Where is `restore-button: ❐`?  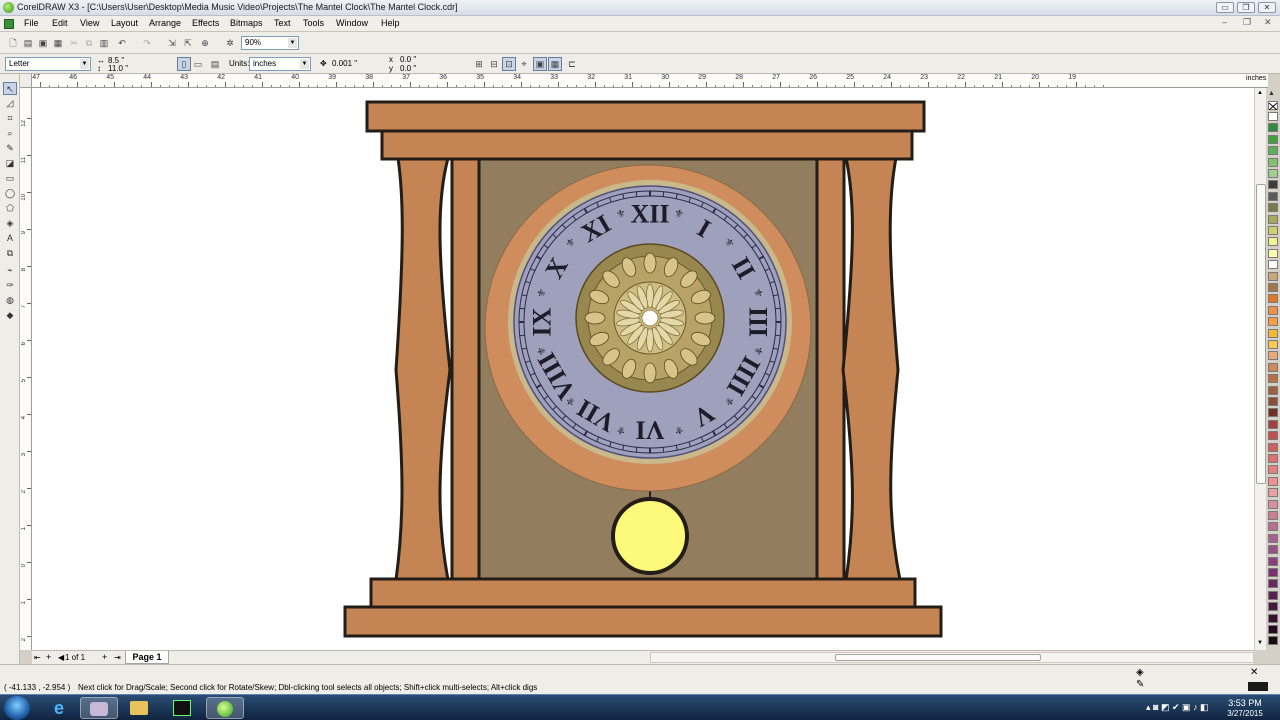
restore-button: ❐ is located at coordinates (1246, 7).